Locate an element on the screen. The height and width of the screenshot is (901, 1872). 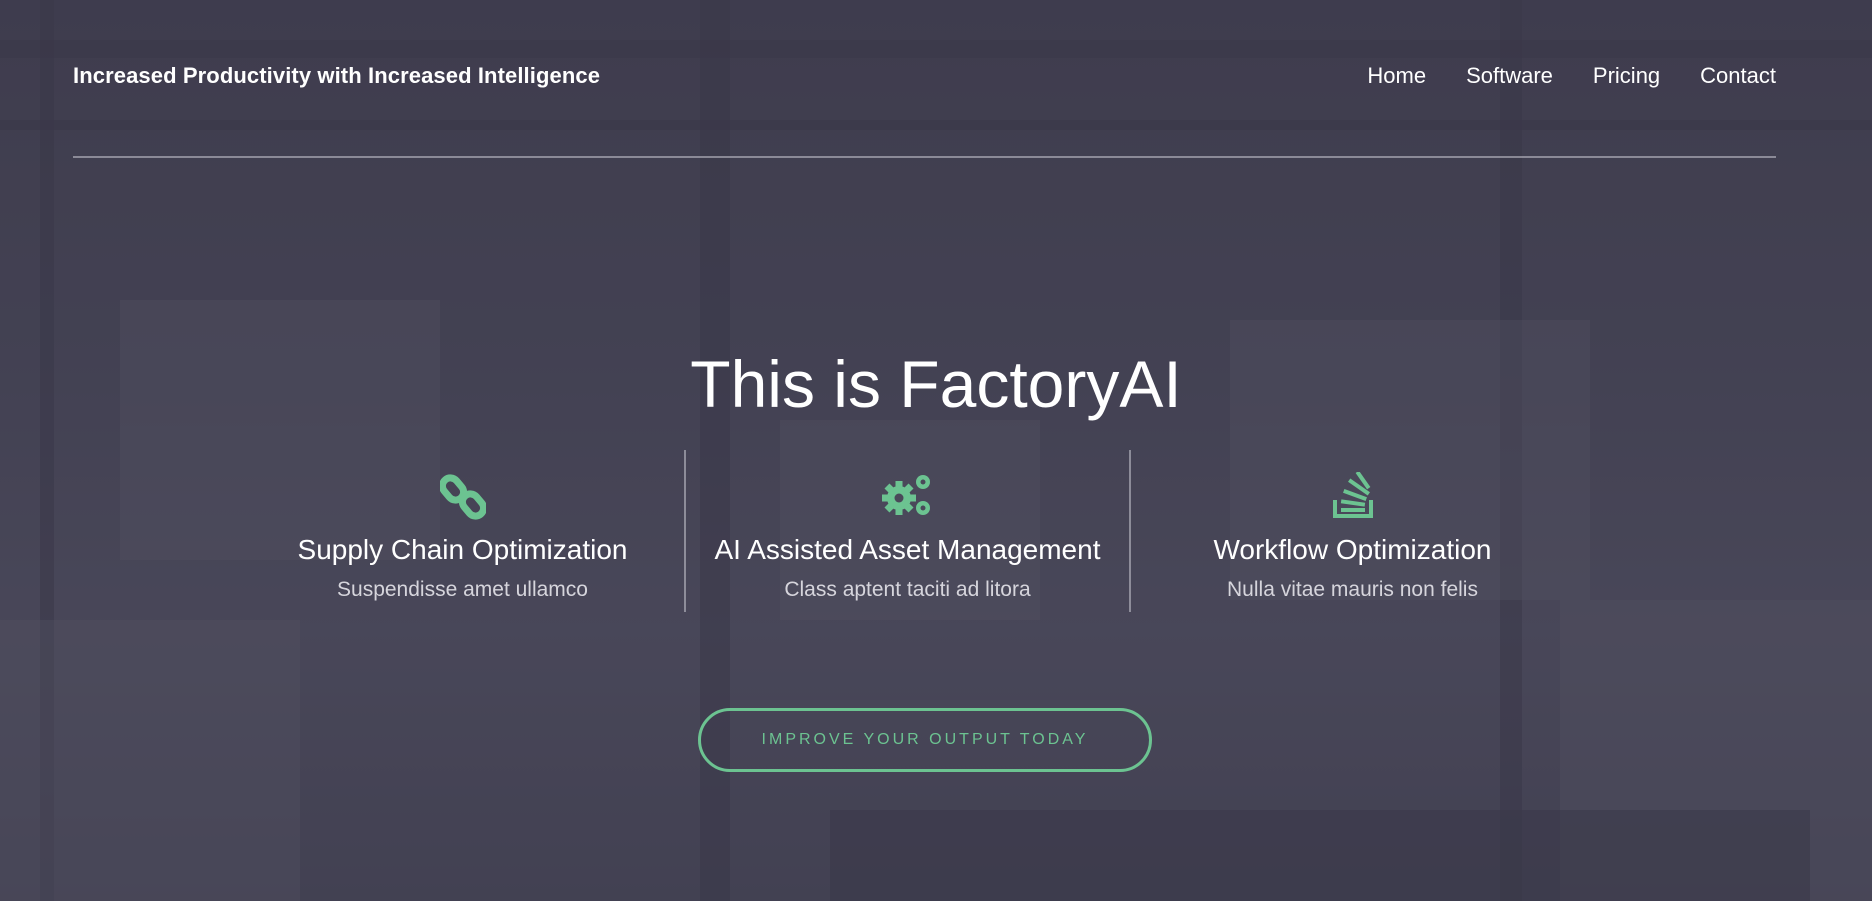
feature-title: Supply Chain Optimization is located at coordinates (462, 549).